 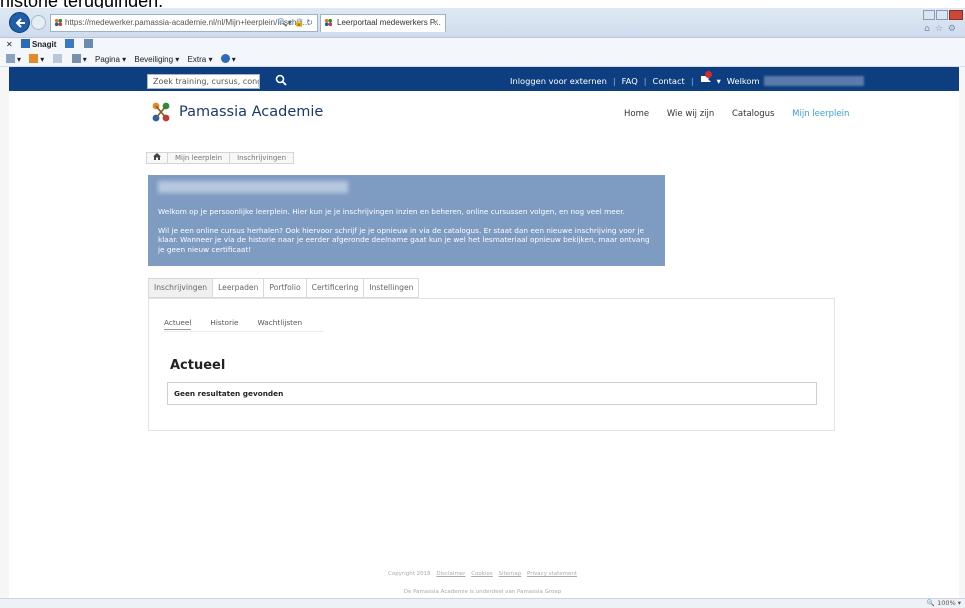 I want to click on tab-portfolio: Portfolio, so click(x=285, y=288).